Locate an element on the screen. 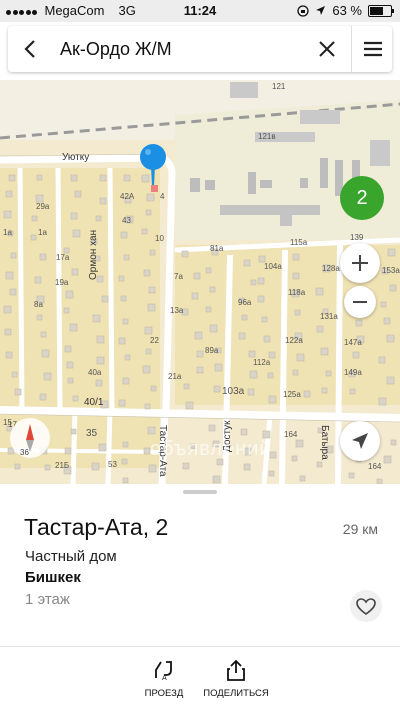 Image resolution: width=400 pixels, height=711 pixels. building-number: 40а is located at coordinates (95, 372).